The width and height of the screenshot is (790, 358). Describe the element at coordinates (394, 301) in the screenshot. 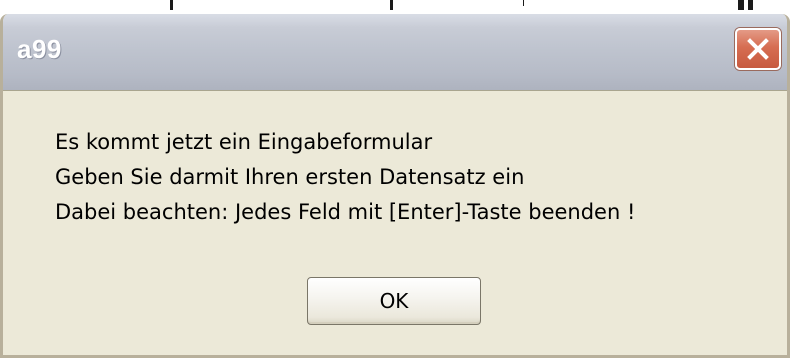

I see `ok-button: OK` at that location.